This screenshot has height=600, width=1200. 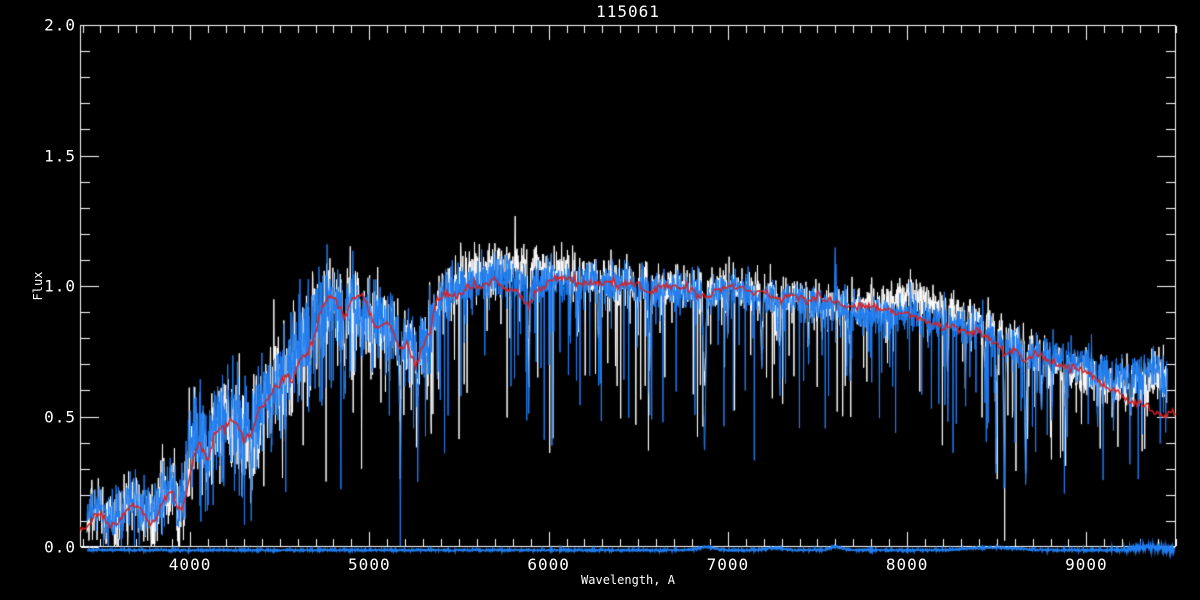 What do you see at coordinates (628, 580) in the screenshot?
I see `x-axis-label: Wavelength, A` at bounding box center [628, 580].